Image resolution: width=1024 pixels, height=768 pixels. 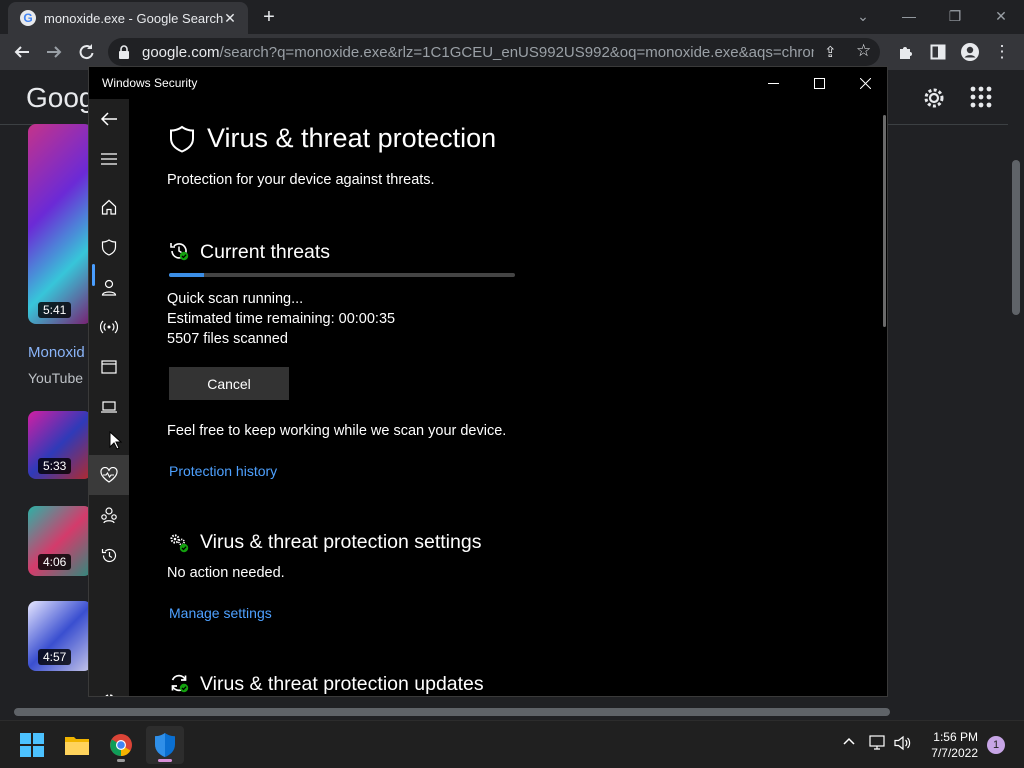 I want to click on network-monitor-icon, so click(x=878, y=743).